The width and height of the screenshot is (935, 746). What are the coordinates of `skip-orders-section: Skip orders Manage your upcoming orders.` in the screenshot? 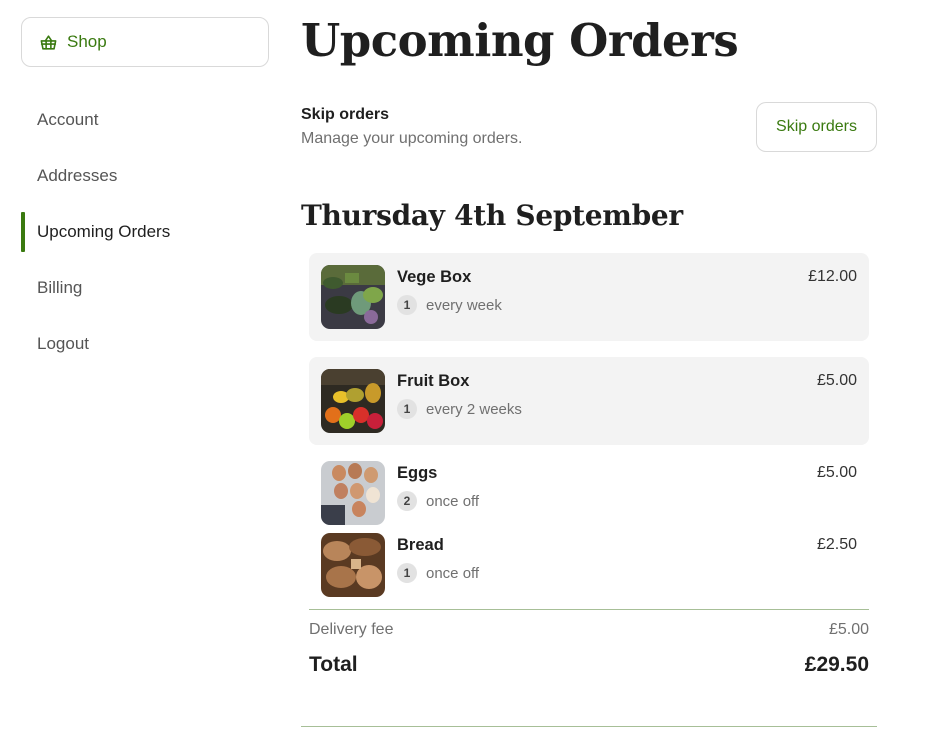 It's located at (411, 127).